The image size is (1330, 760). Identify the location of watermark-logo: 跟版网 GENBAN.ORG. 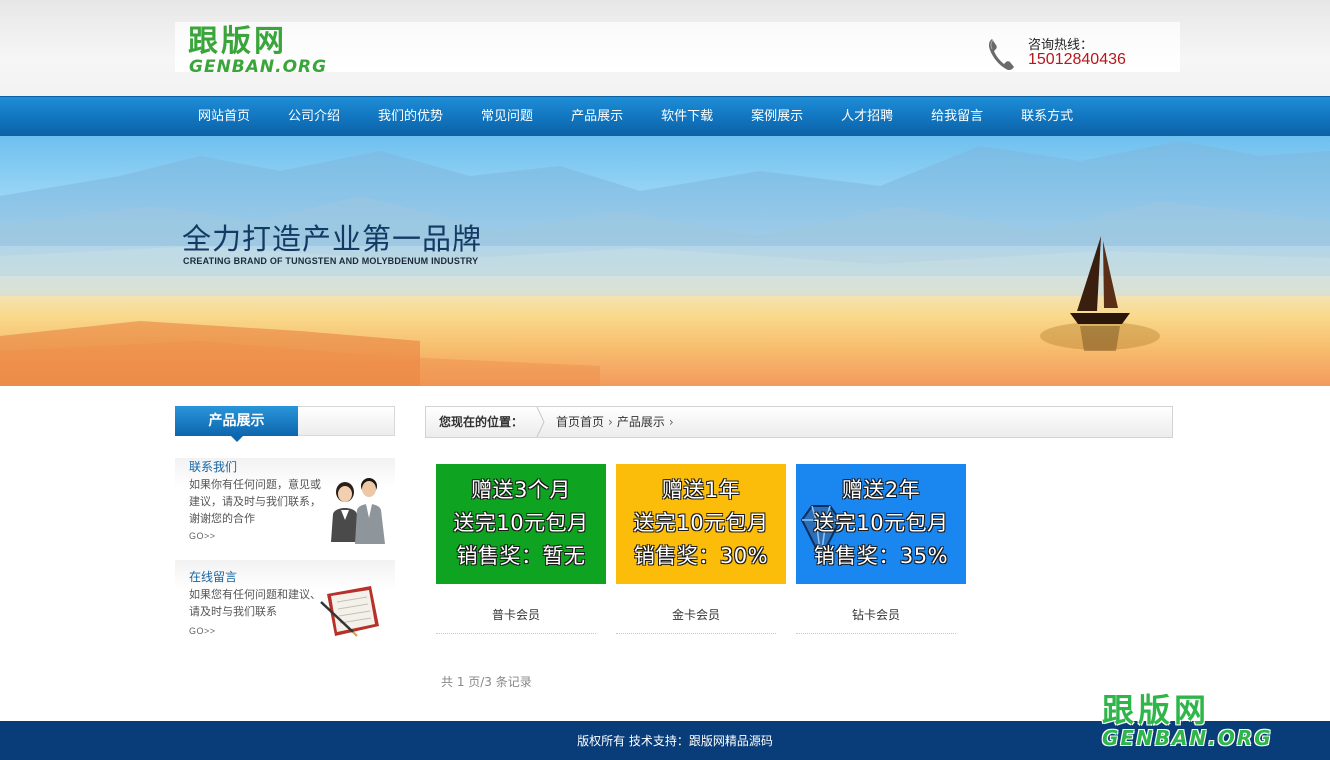
(1212, 723).